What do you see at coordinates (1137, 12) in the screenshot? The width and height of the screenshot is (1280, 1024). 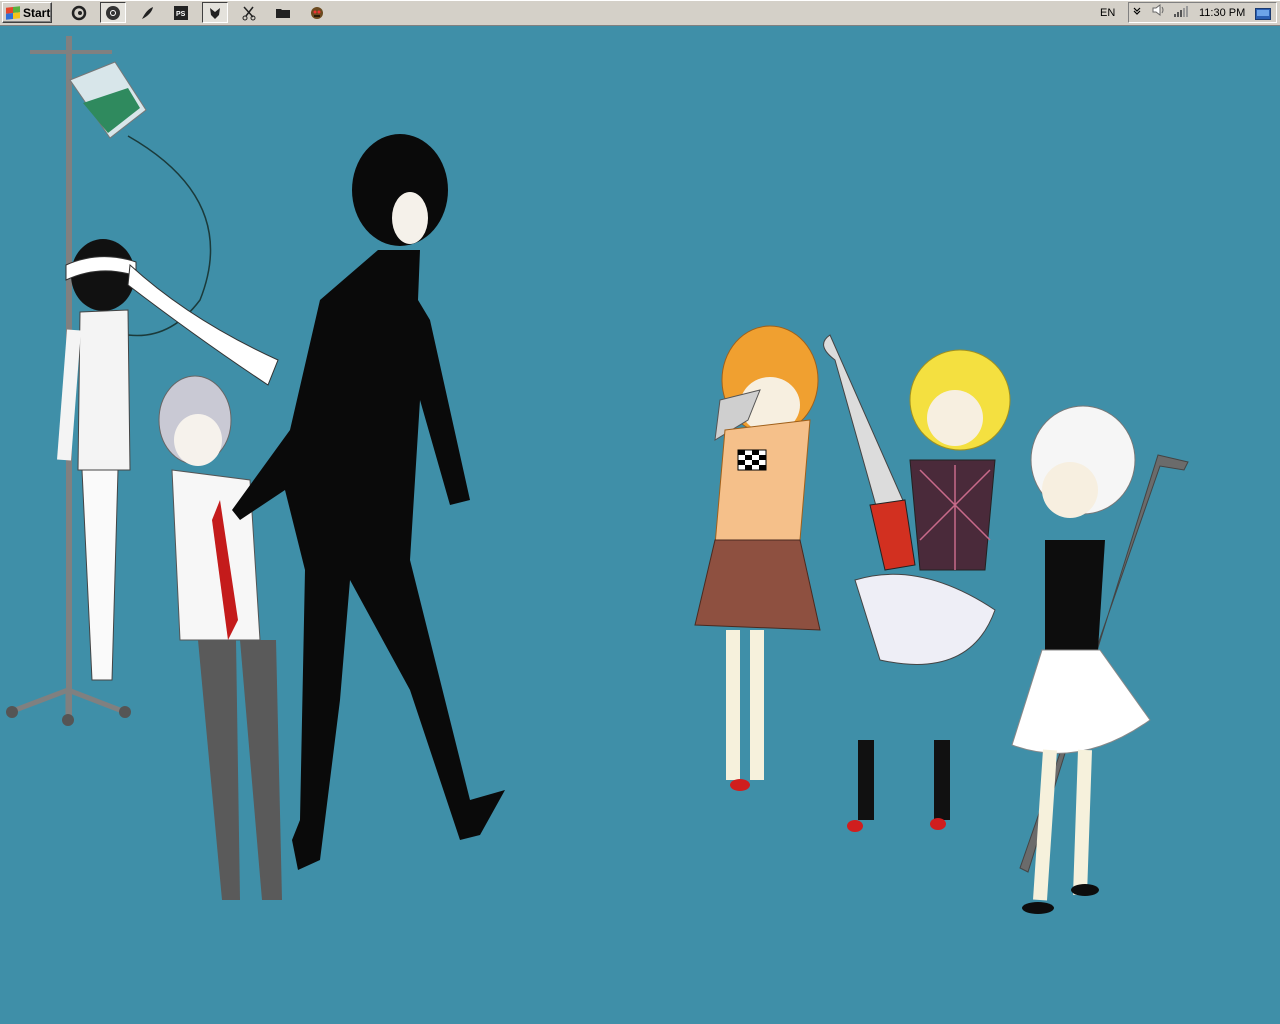 I see `chevron-down-icon` at bounding box center [1137, 12].